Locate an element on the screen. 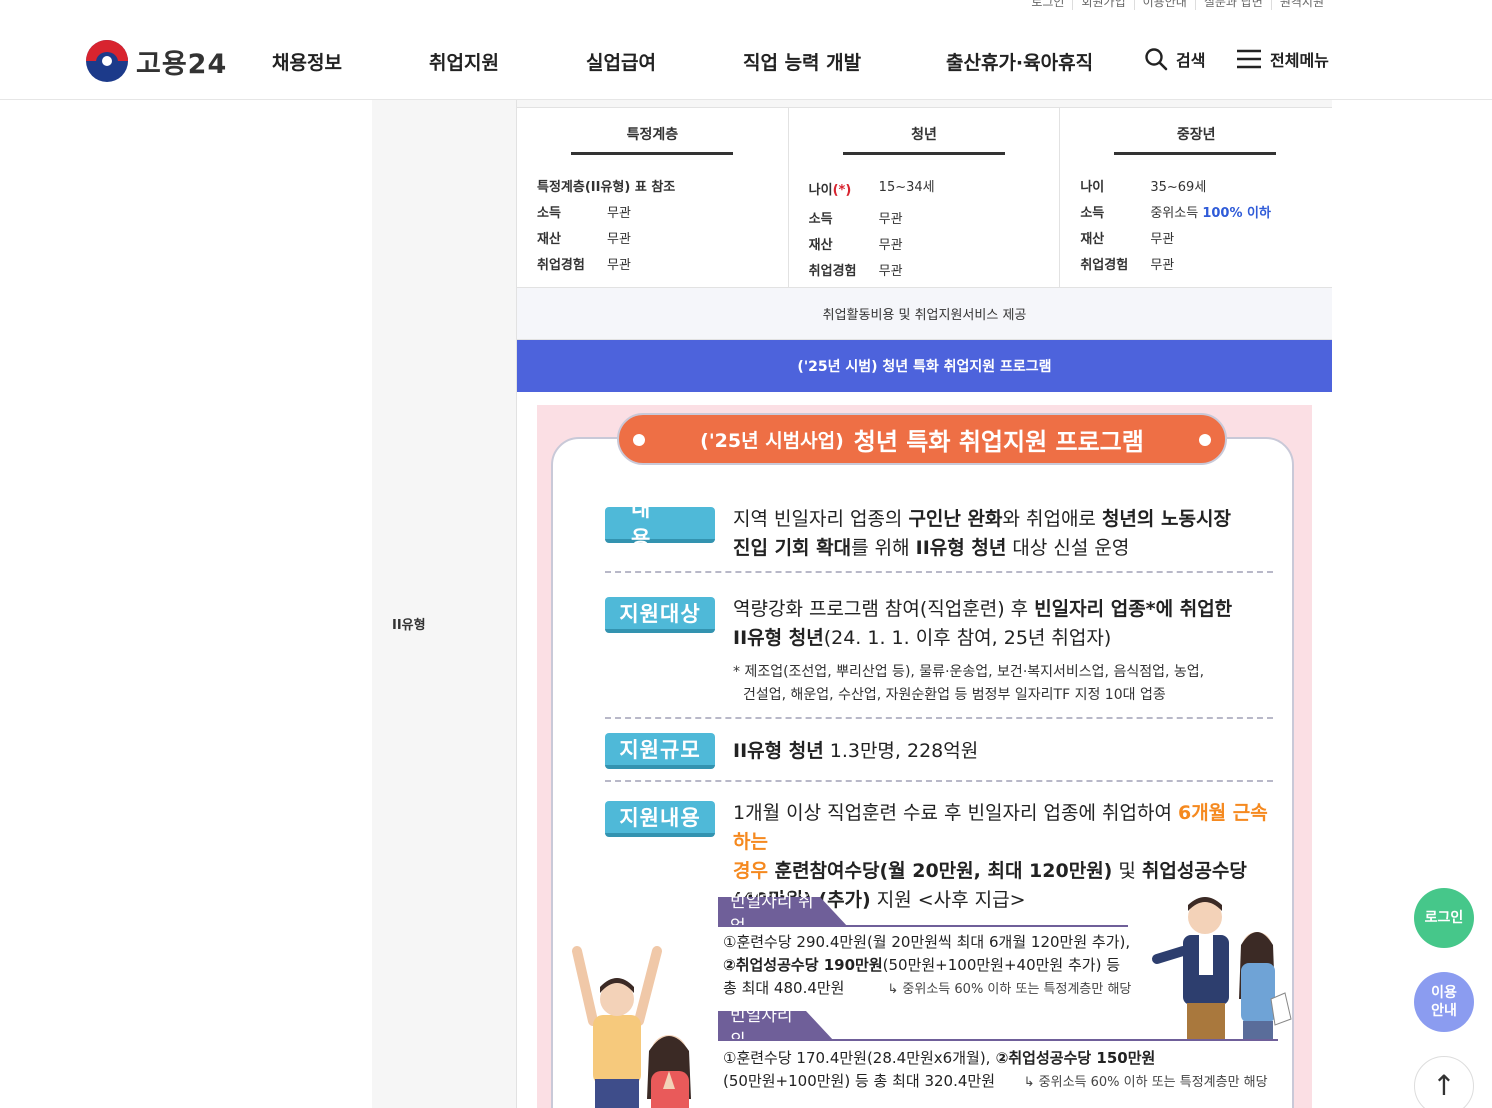 The image size is (1492, 1108). nav-item-parental-leave: 출산휴가·육아휴직 is located at coordinates (1046, 61).